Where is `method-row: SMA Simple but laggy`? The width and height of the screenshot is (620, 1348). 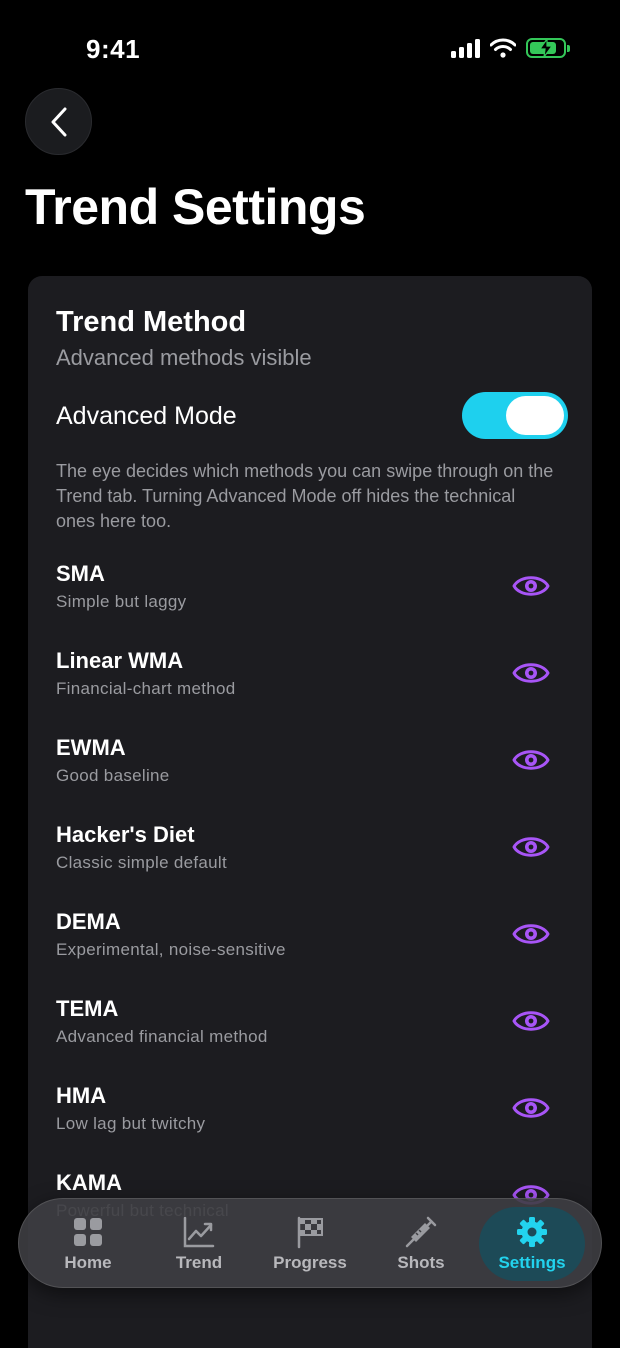 method-row: SMA Simple but laggy is located at coordinates (310, 601).